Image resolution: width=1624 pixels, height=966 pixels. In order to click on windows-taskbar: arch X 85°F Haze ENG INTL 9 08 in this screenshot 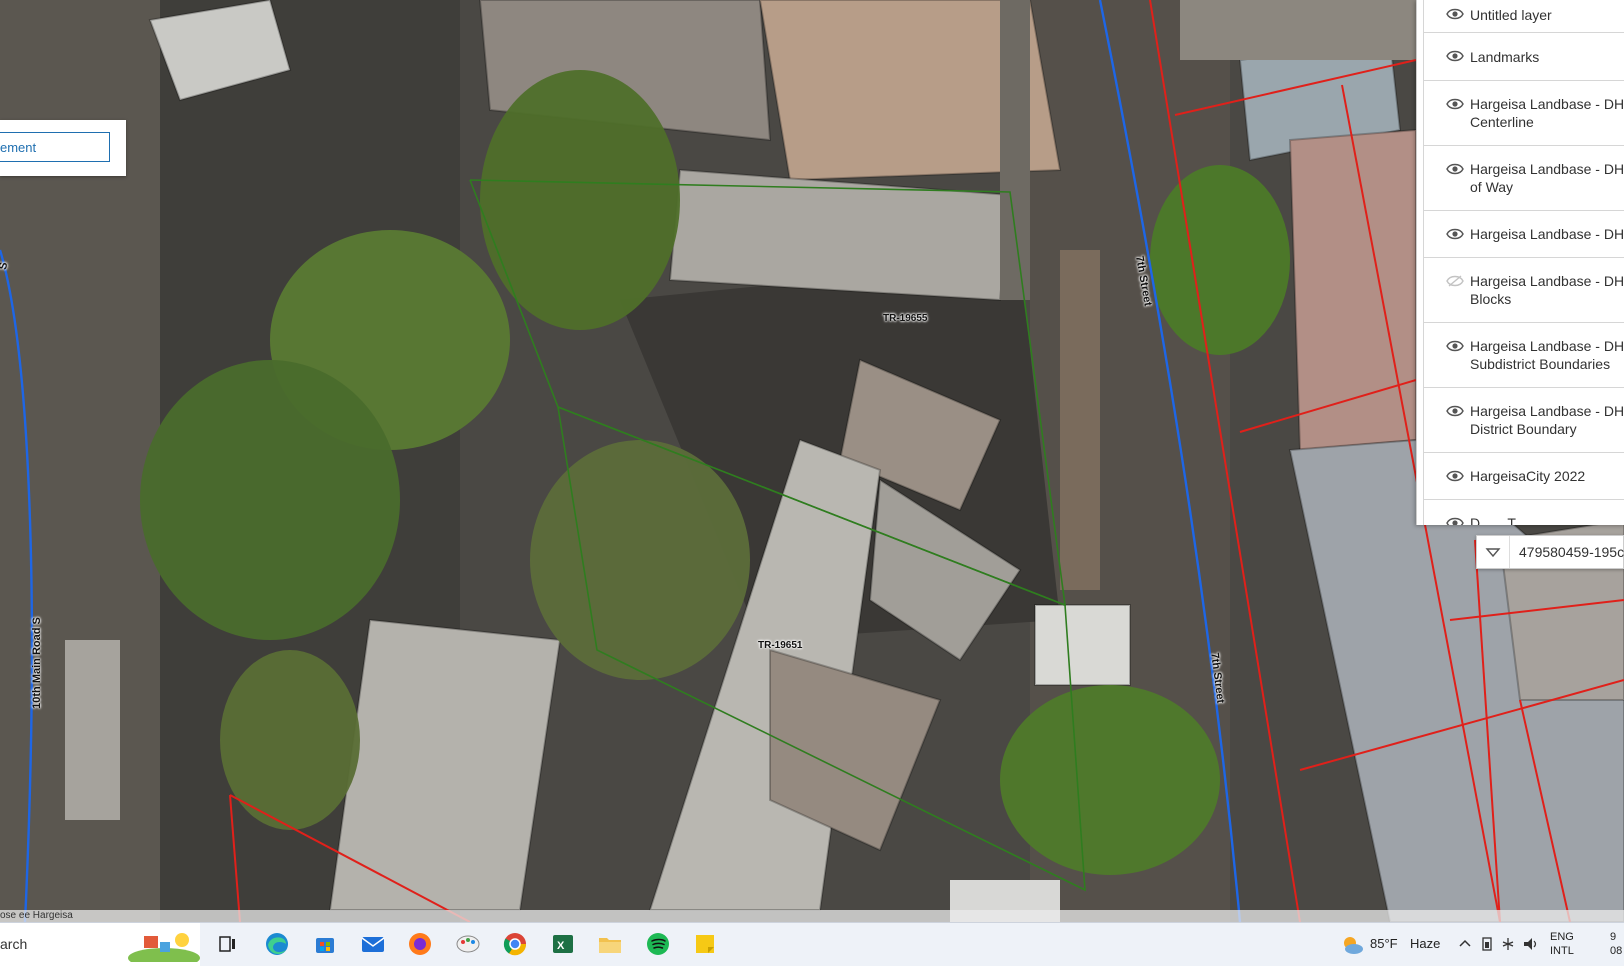, I will do `click(812, 944)`.